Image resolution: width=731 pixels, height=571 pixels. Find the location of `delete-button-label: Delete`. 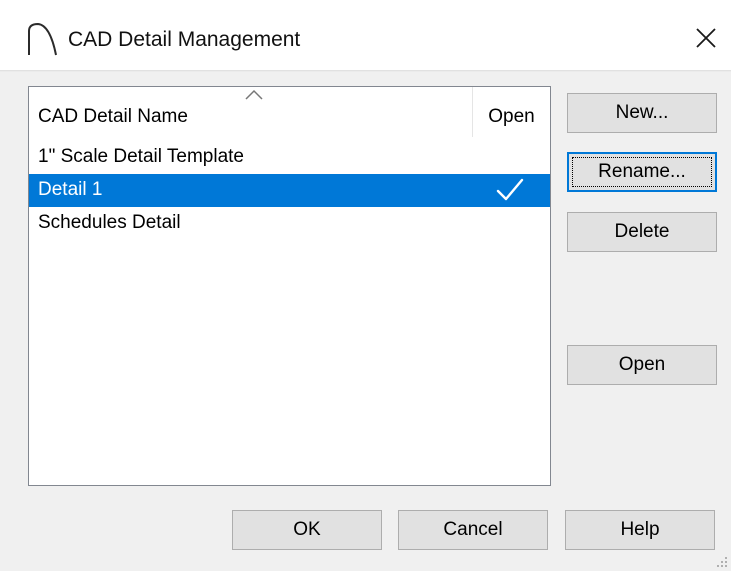

delete-button-label: Delete is located at coordinates (642, 231).